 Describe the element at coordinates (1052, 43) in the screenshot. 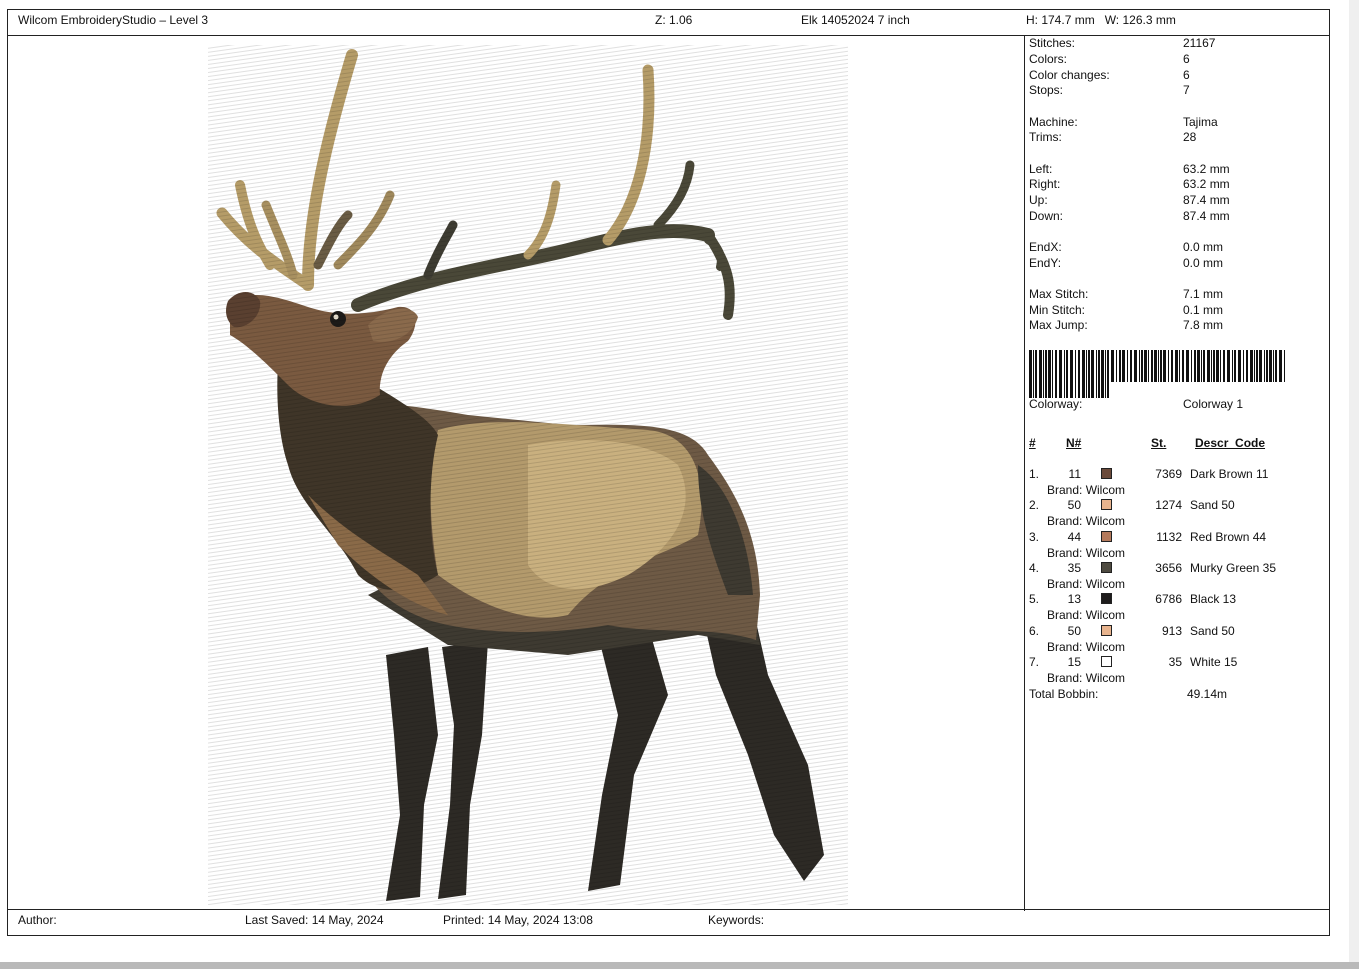

I see `stat-label: Stitches:` at that location.